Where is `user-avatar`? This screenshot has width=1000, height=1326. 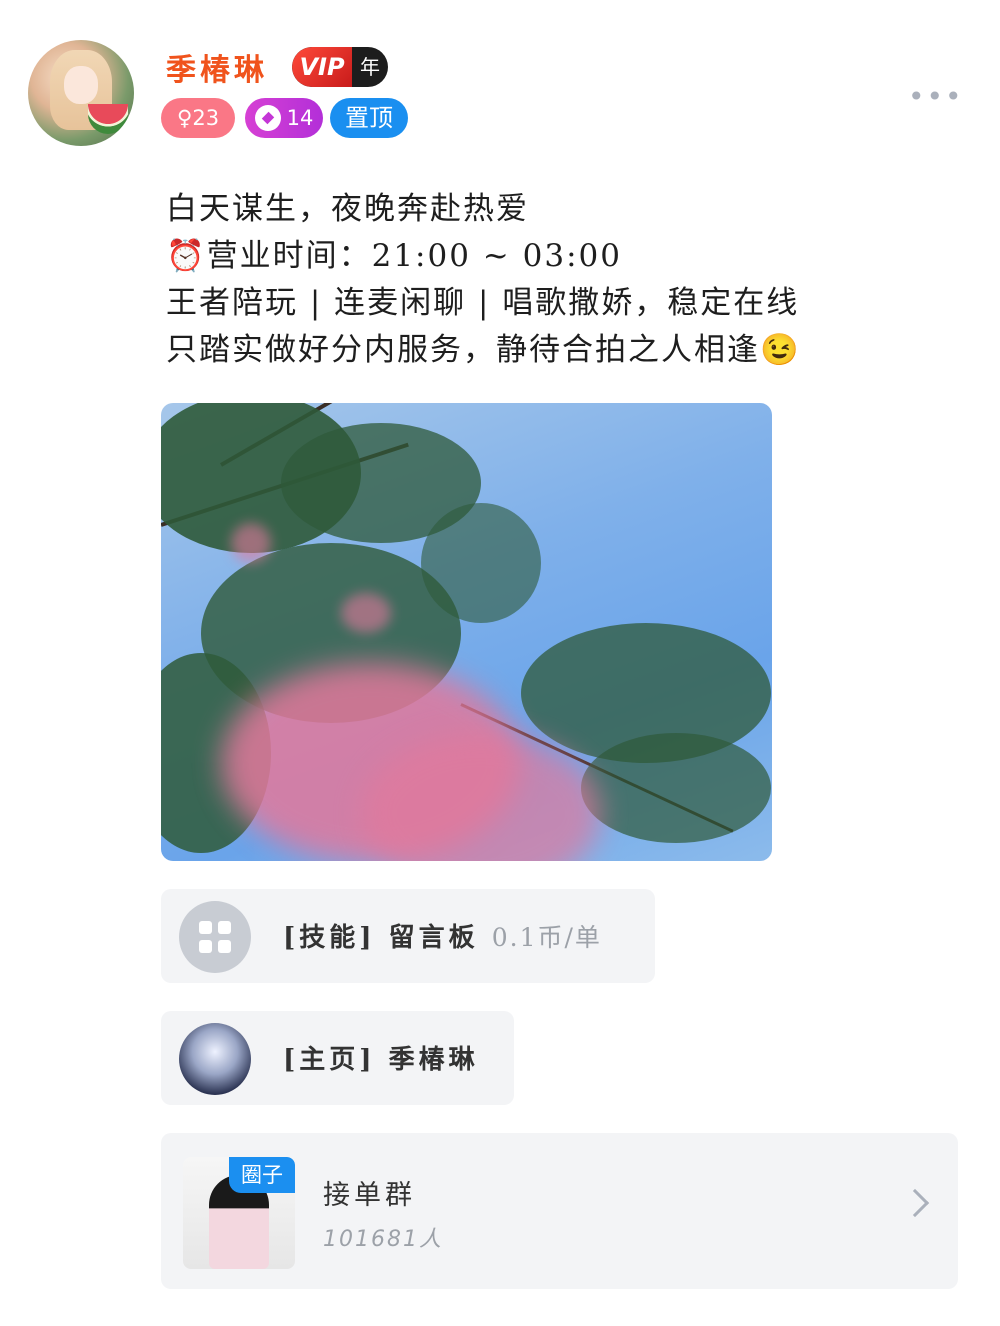
user-avatar is located at coordinates (81, 93).